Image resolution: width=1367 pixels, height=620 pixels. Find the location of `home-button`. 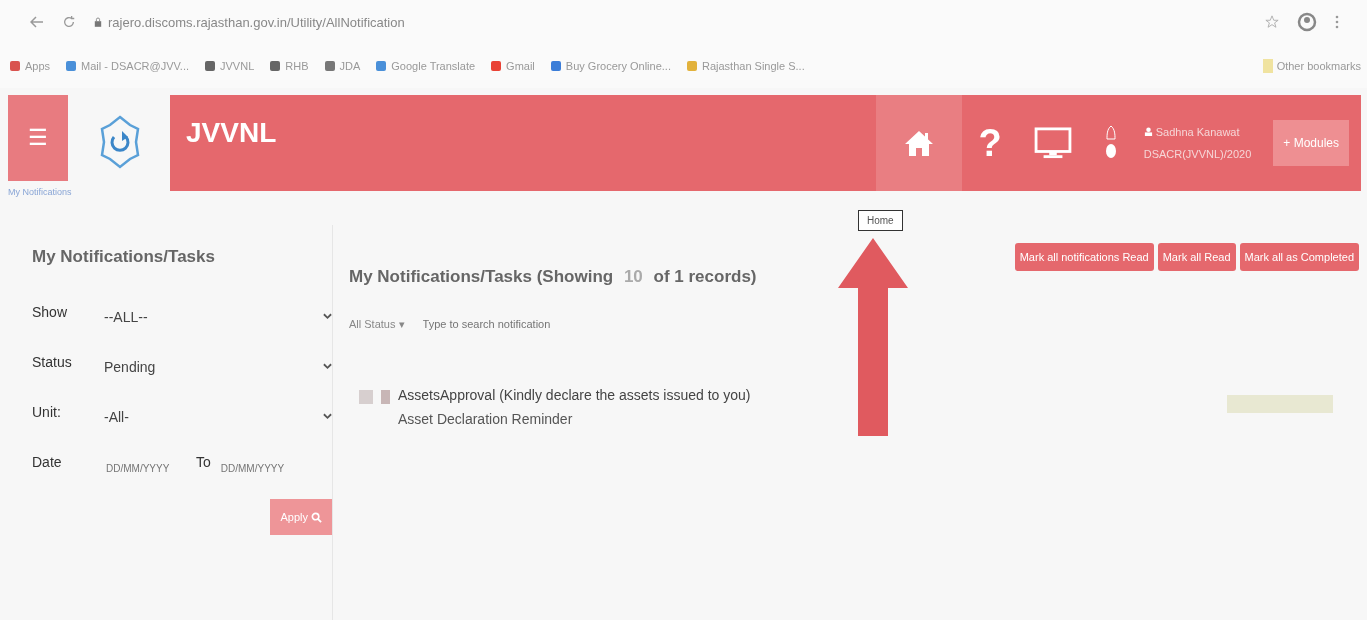

home-button is located at coordinates (919, 143).